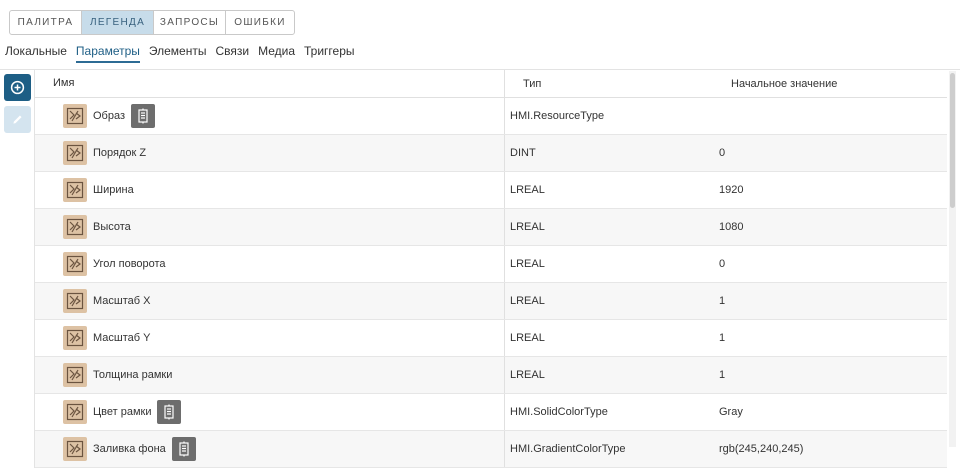  I want to click on tab-legend: ЛЕГЕНДА, so click(118, 22).